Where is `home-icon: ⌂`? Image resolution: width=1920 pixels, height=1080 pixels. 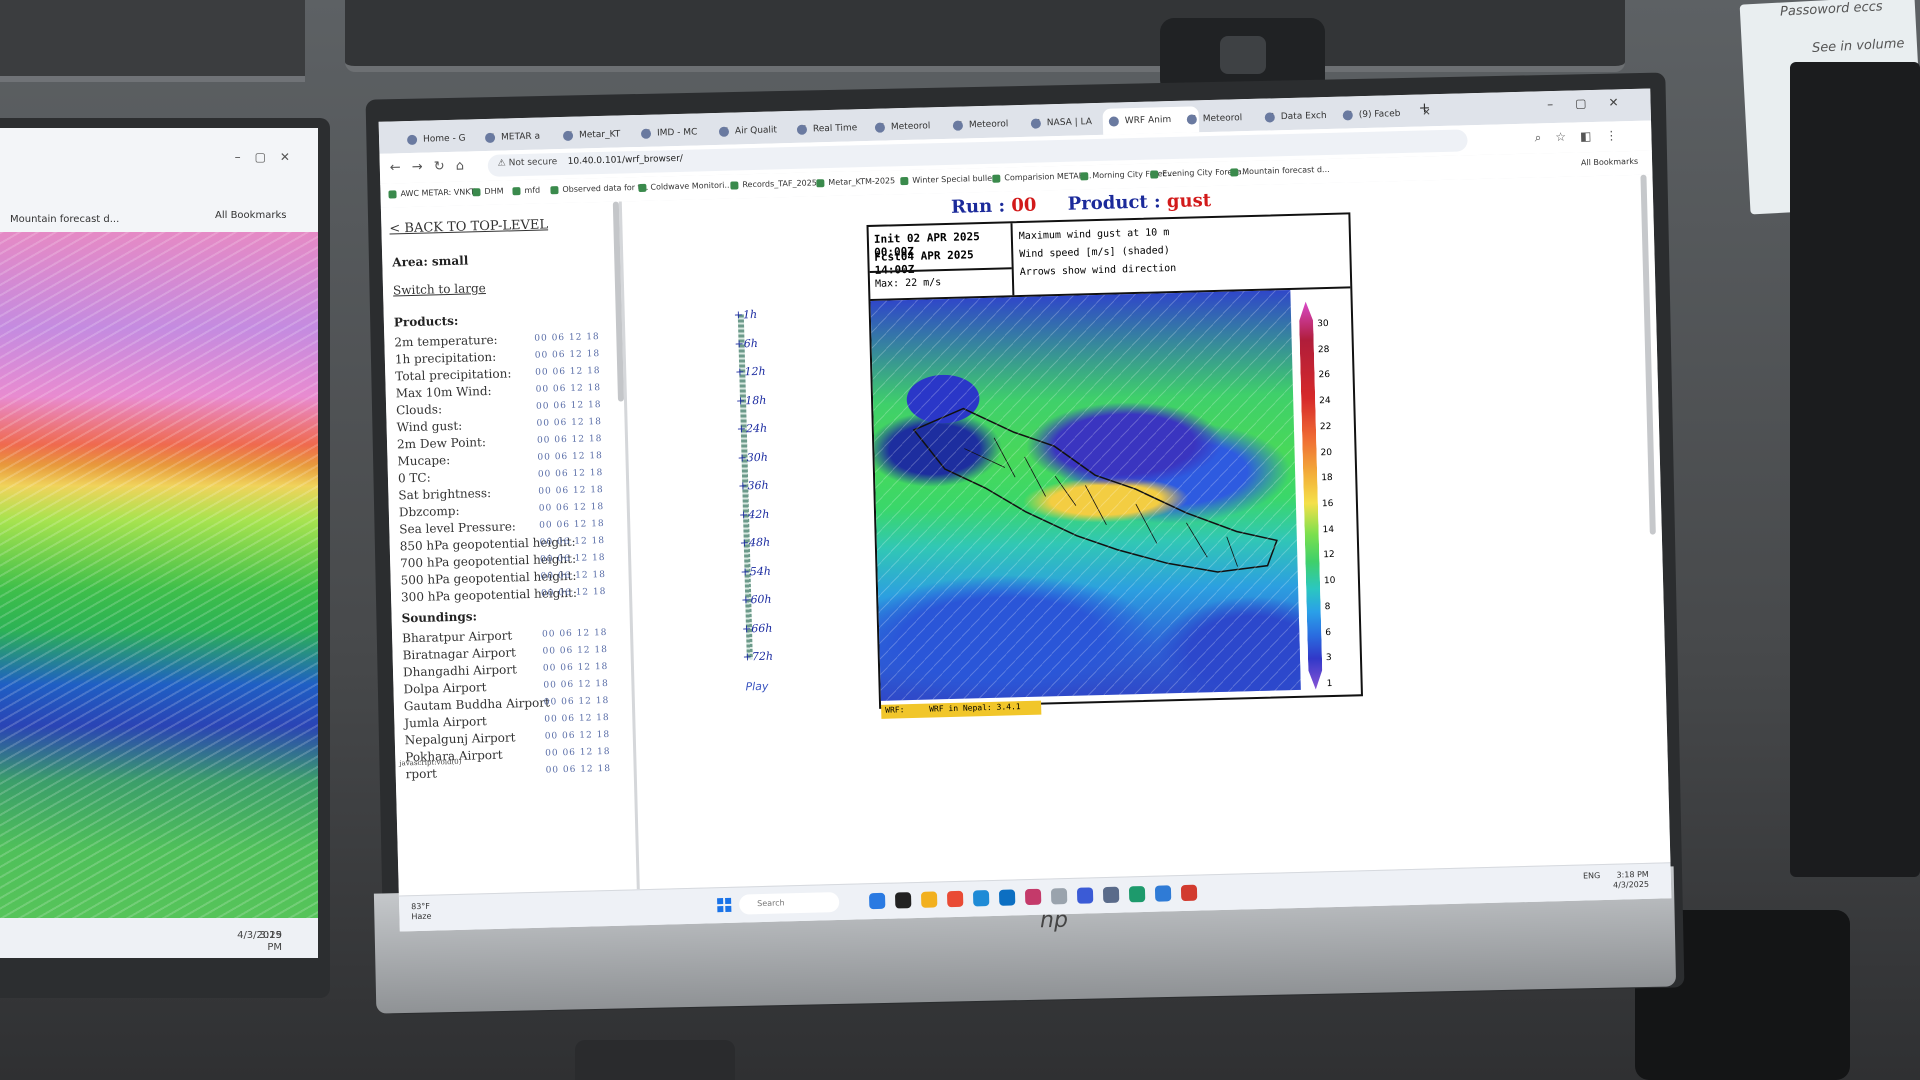
home-icon: ⌂ is located at coordinates (460, 166).